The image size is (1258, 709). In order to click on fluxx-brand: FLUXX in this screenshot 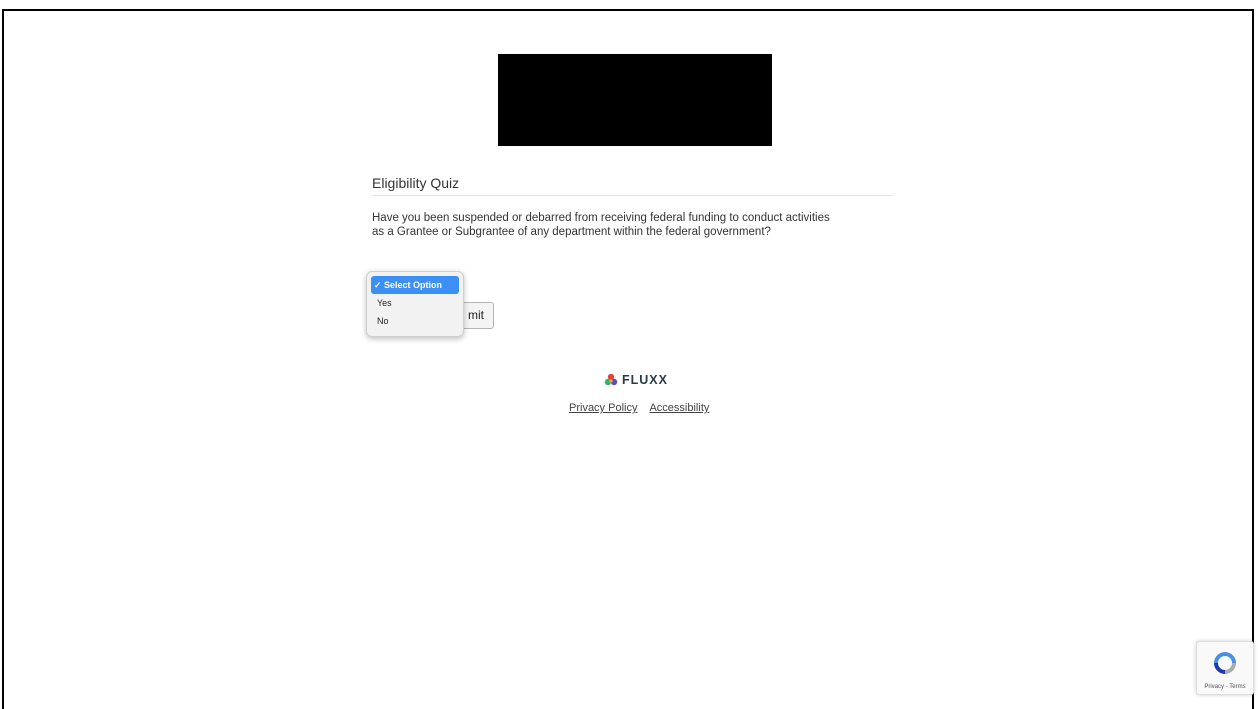, I will do `click(636, 380)`.